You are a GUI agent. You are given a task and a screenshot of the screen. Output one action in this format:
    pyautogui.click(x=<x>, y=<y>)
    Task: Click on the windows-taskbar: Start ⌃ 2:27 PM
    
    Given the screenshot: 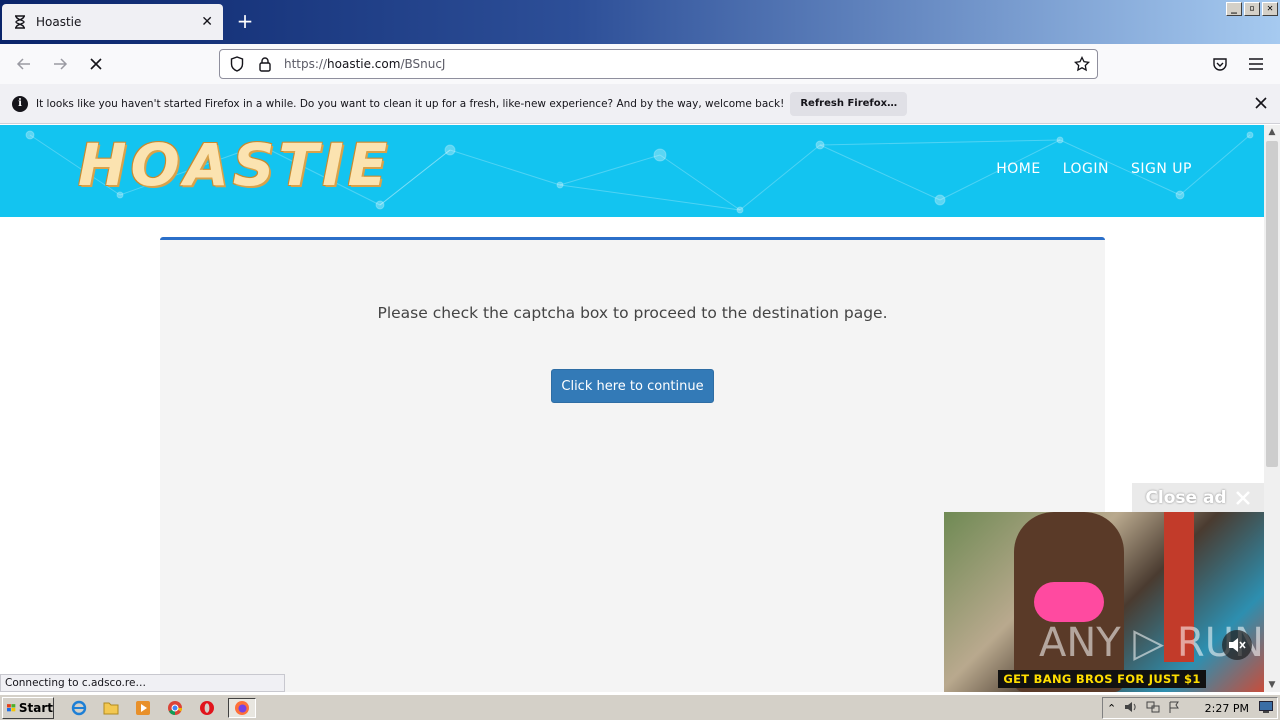 What is the action you would take?
    pyautogui.click(x=640, y=707)
    